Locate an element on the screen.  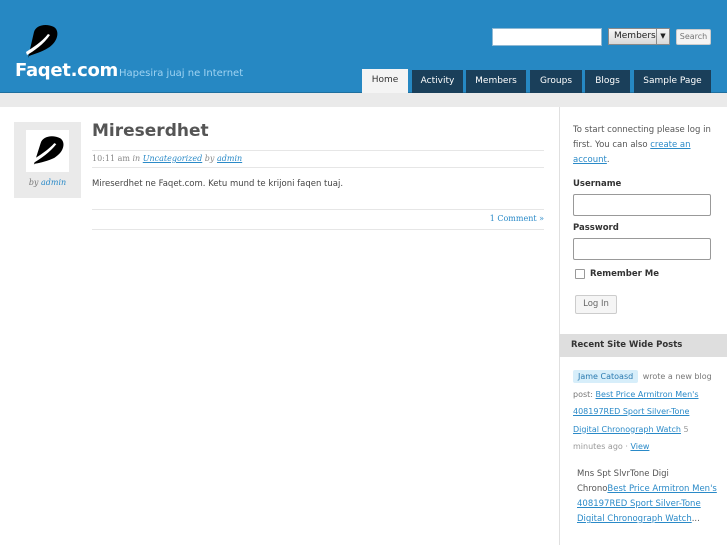
author-box: by admin is located at coordinates (47, 160).